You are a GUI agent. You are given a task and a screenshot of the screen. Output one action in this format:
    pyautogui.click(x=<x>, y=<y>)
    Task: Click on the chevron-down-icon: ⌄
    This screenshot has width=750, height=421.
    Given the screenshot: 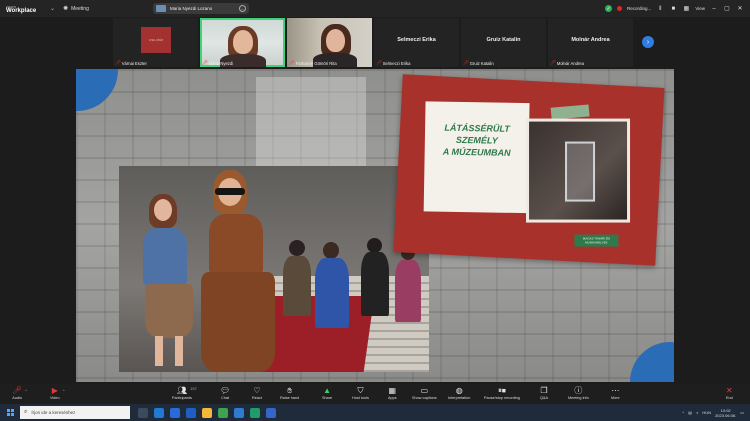 What is the action you would take?
    pyautogui.click(x=52, y=8)
    